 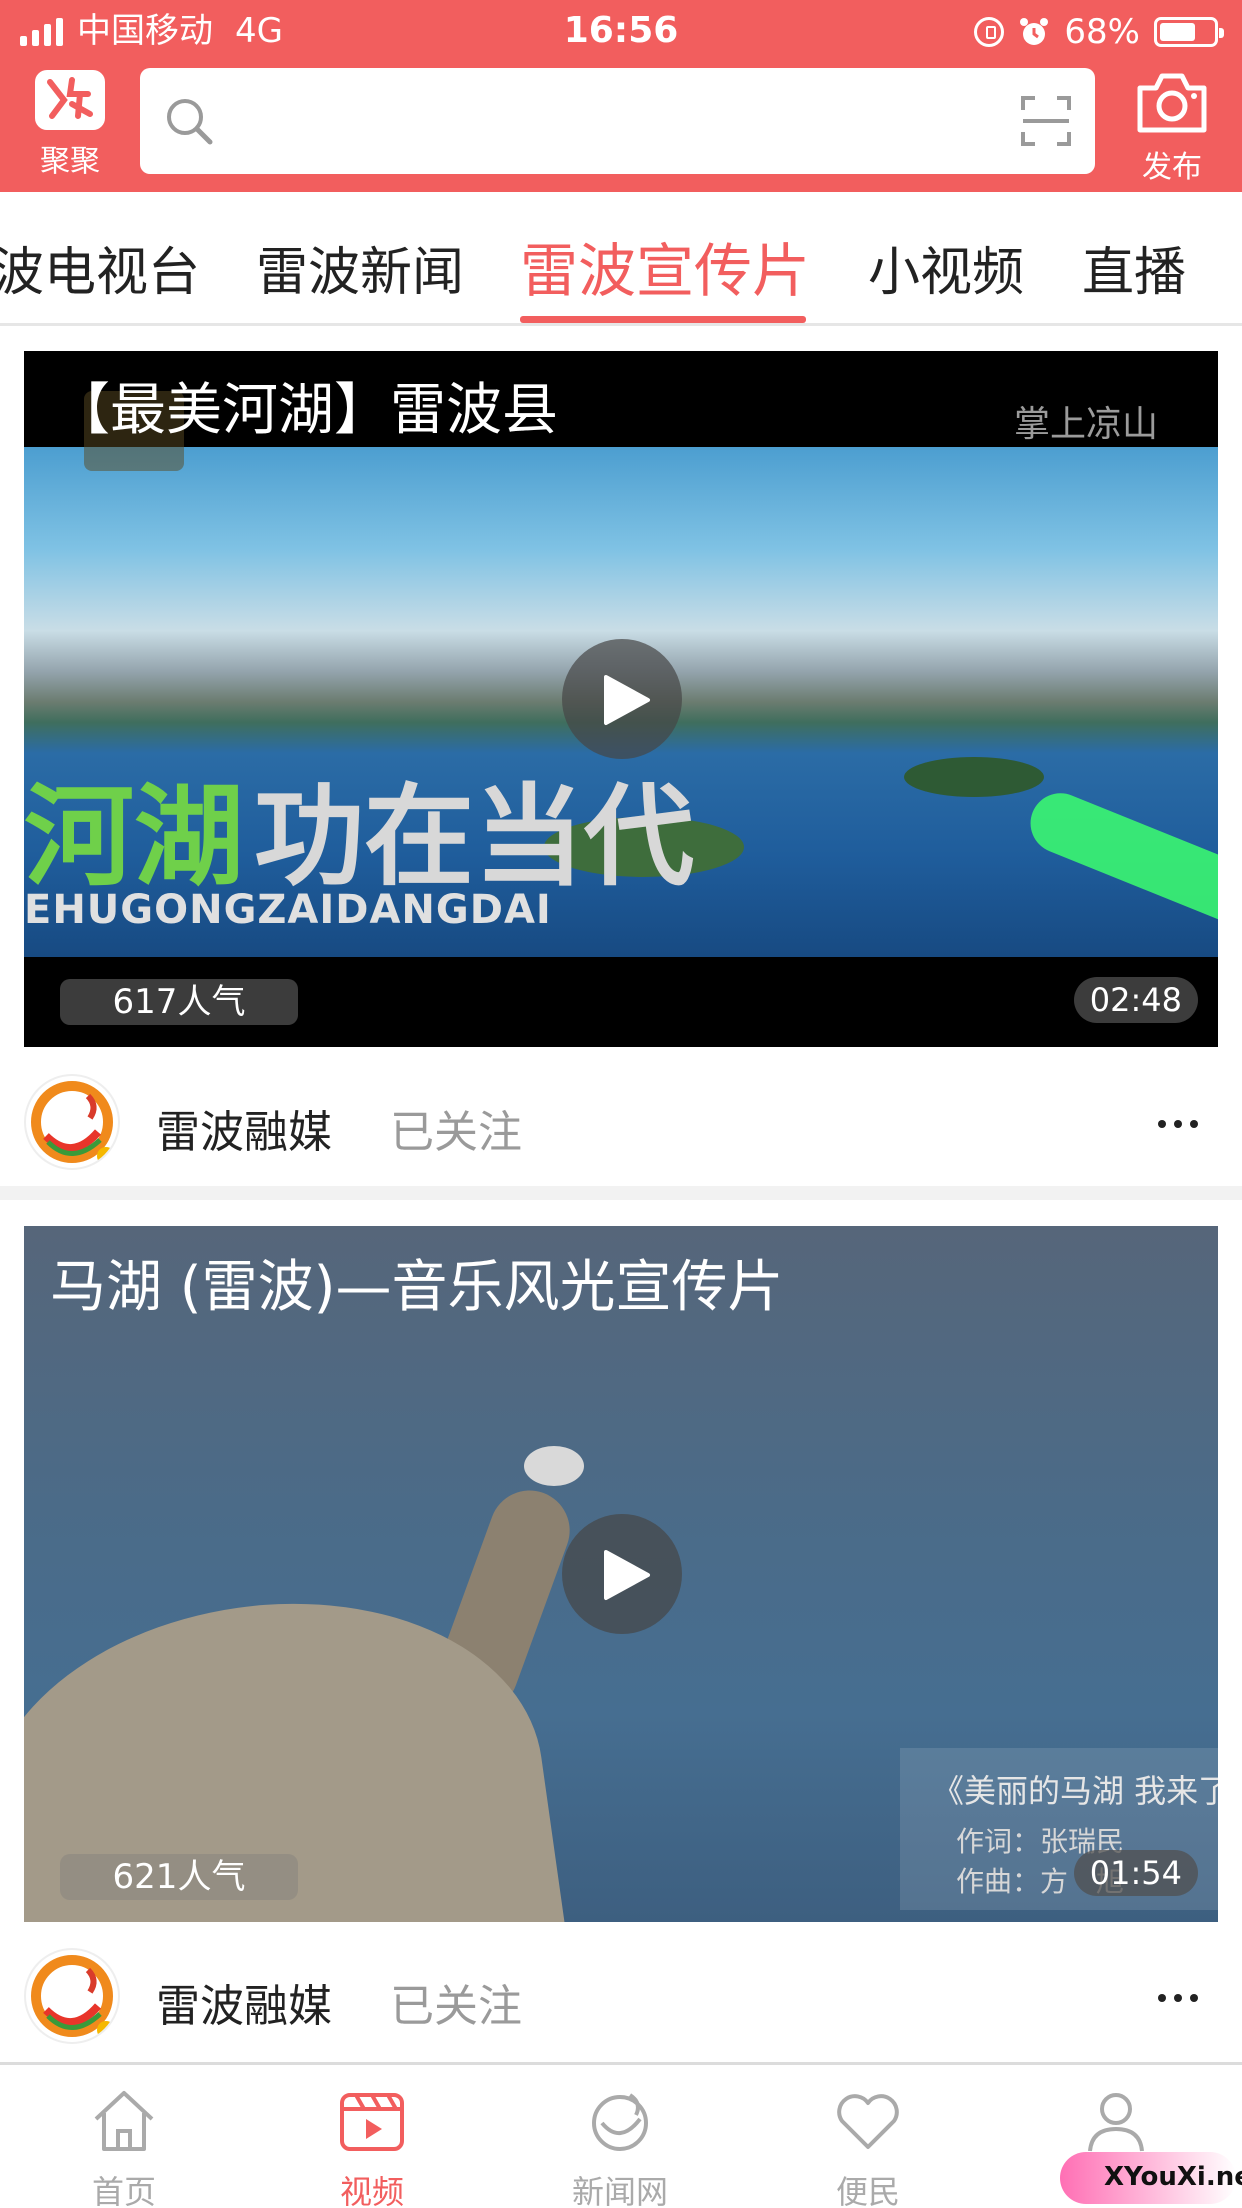 I want to click on publish-button: 发布, so click(x=1172, y=128).